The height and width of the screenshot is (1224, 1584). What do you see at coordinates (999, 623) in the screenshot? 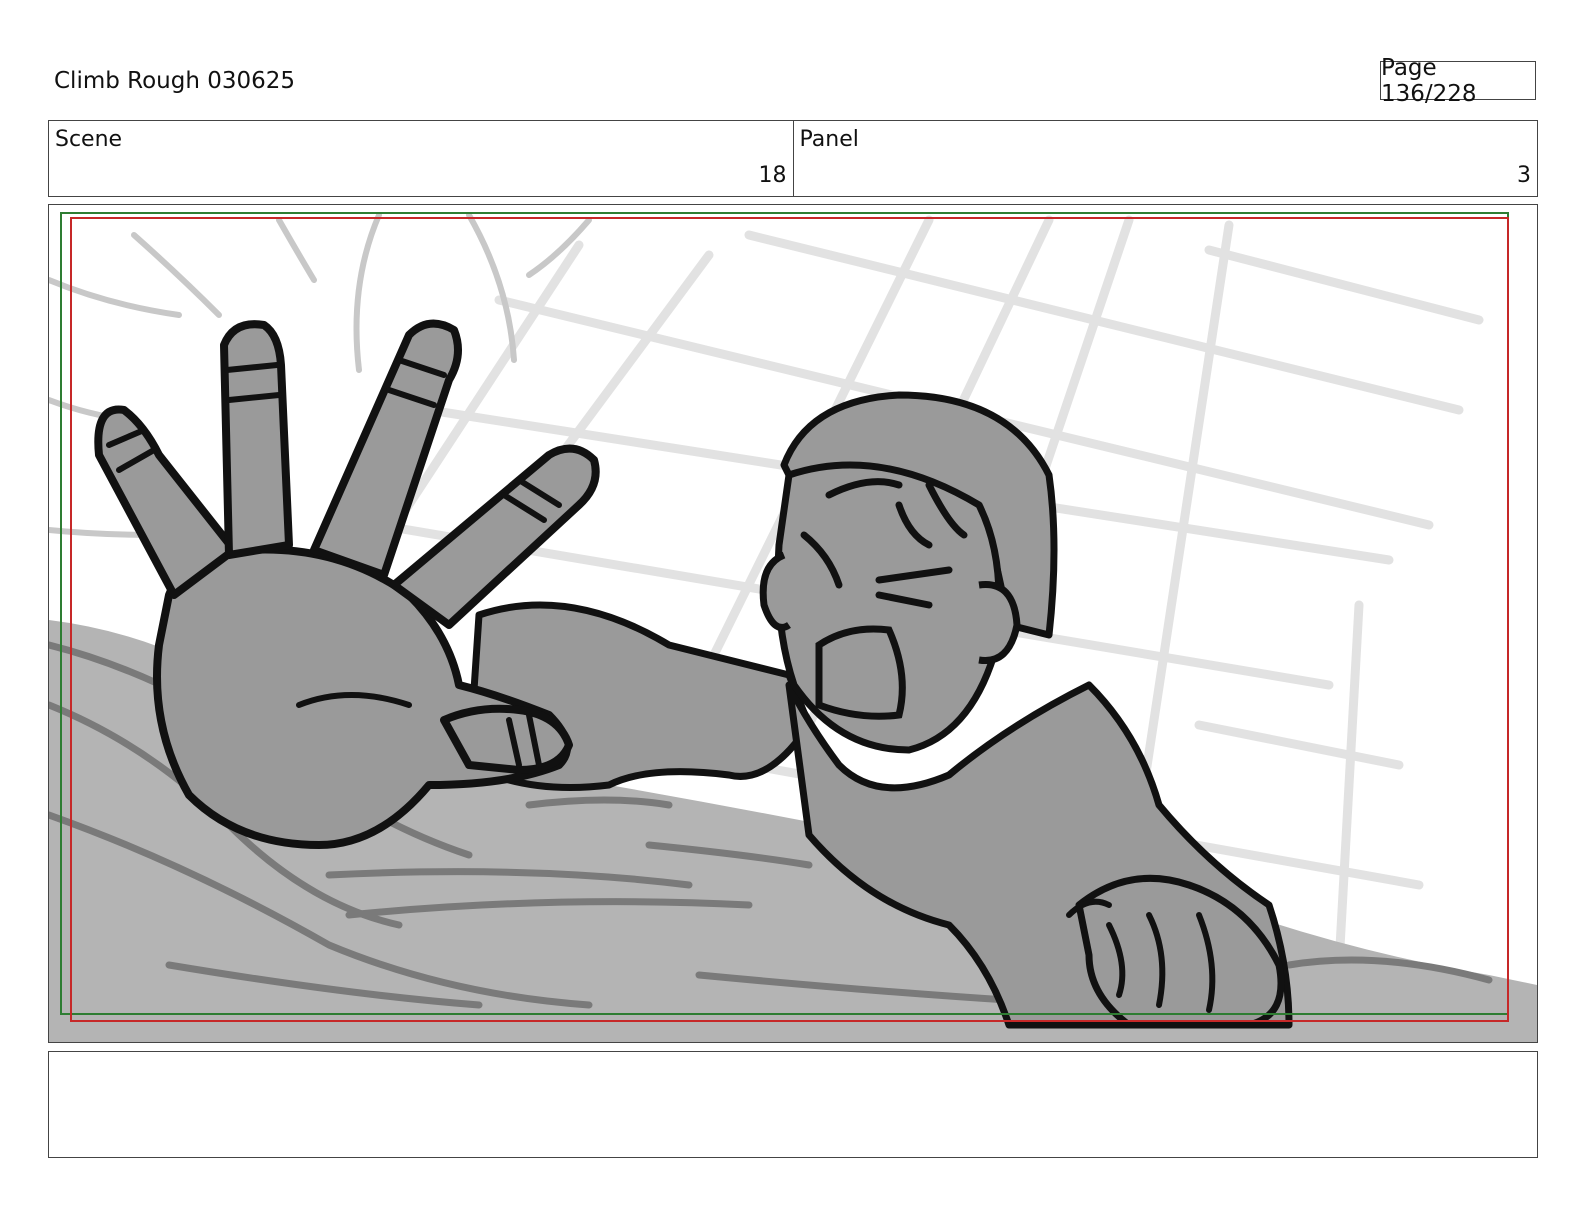
I see `ear-right` at bounding box center [999, 623].